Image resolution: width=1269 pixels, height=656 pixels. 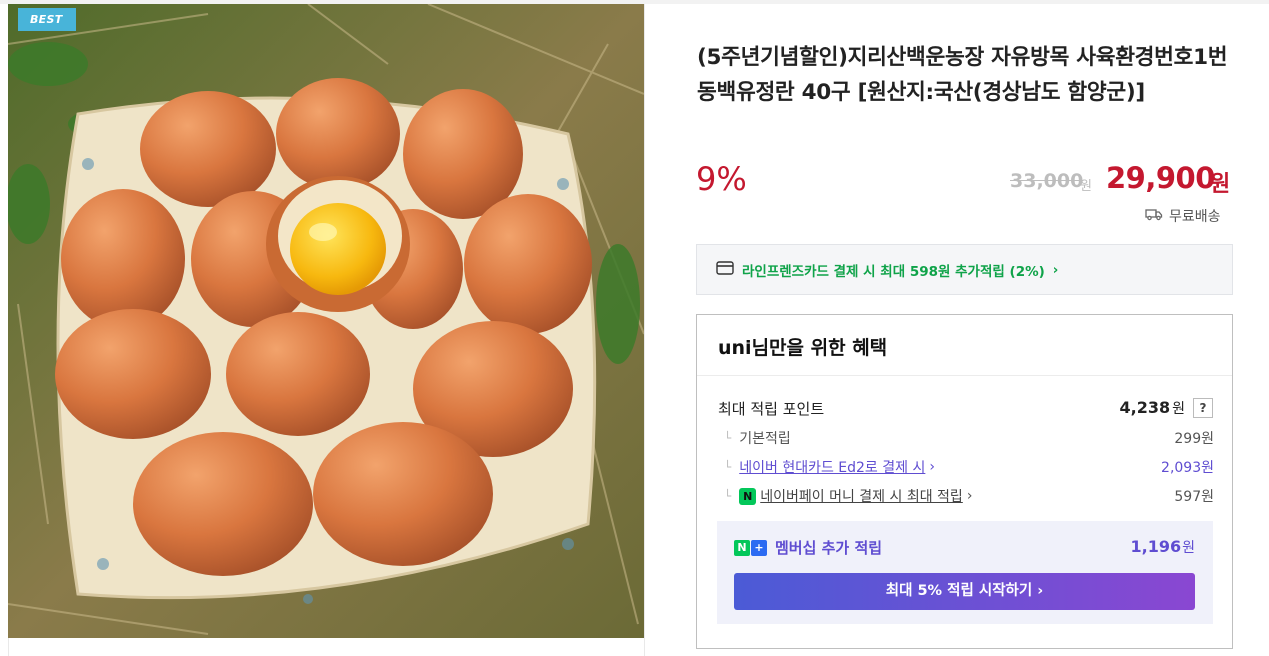 I want to click on basic-points-value: 299원, so click(x=1194, y=439).